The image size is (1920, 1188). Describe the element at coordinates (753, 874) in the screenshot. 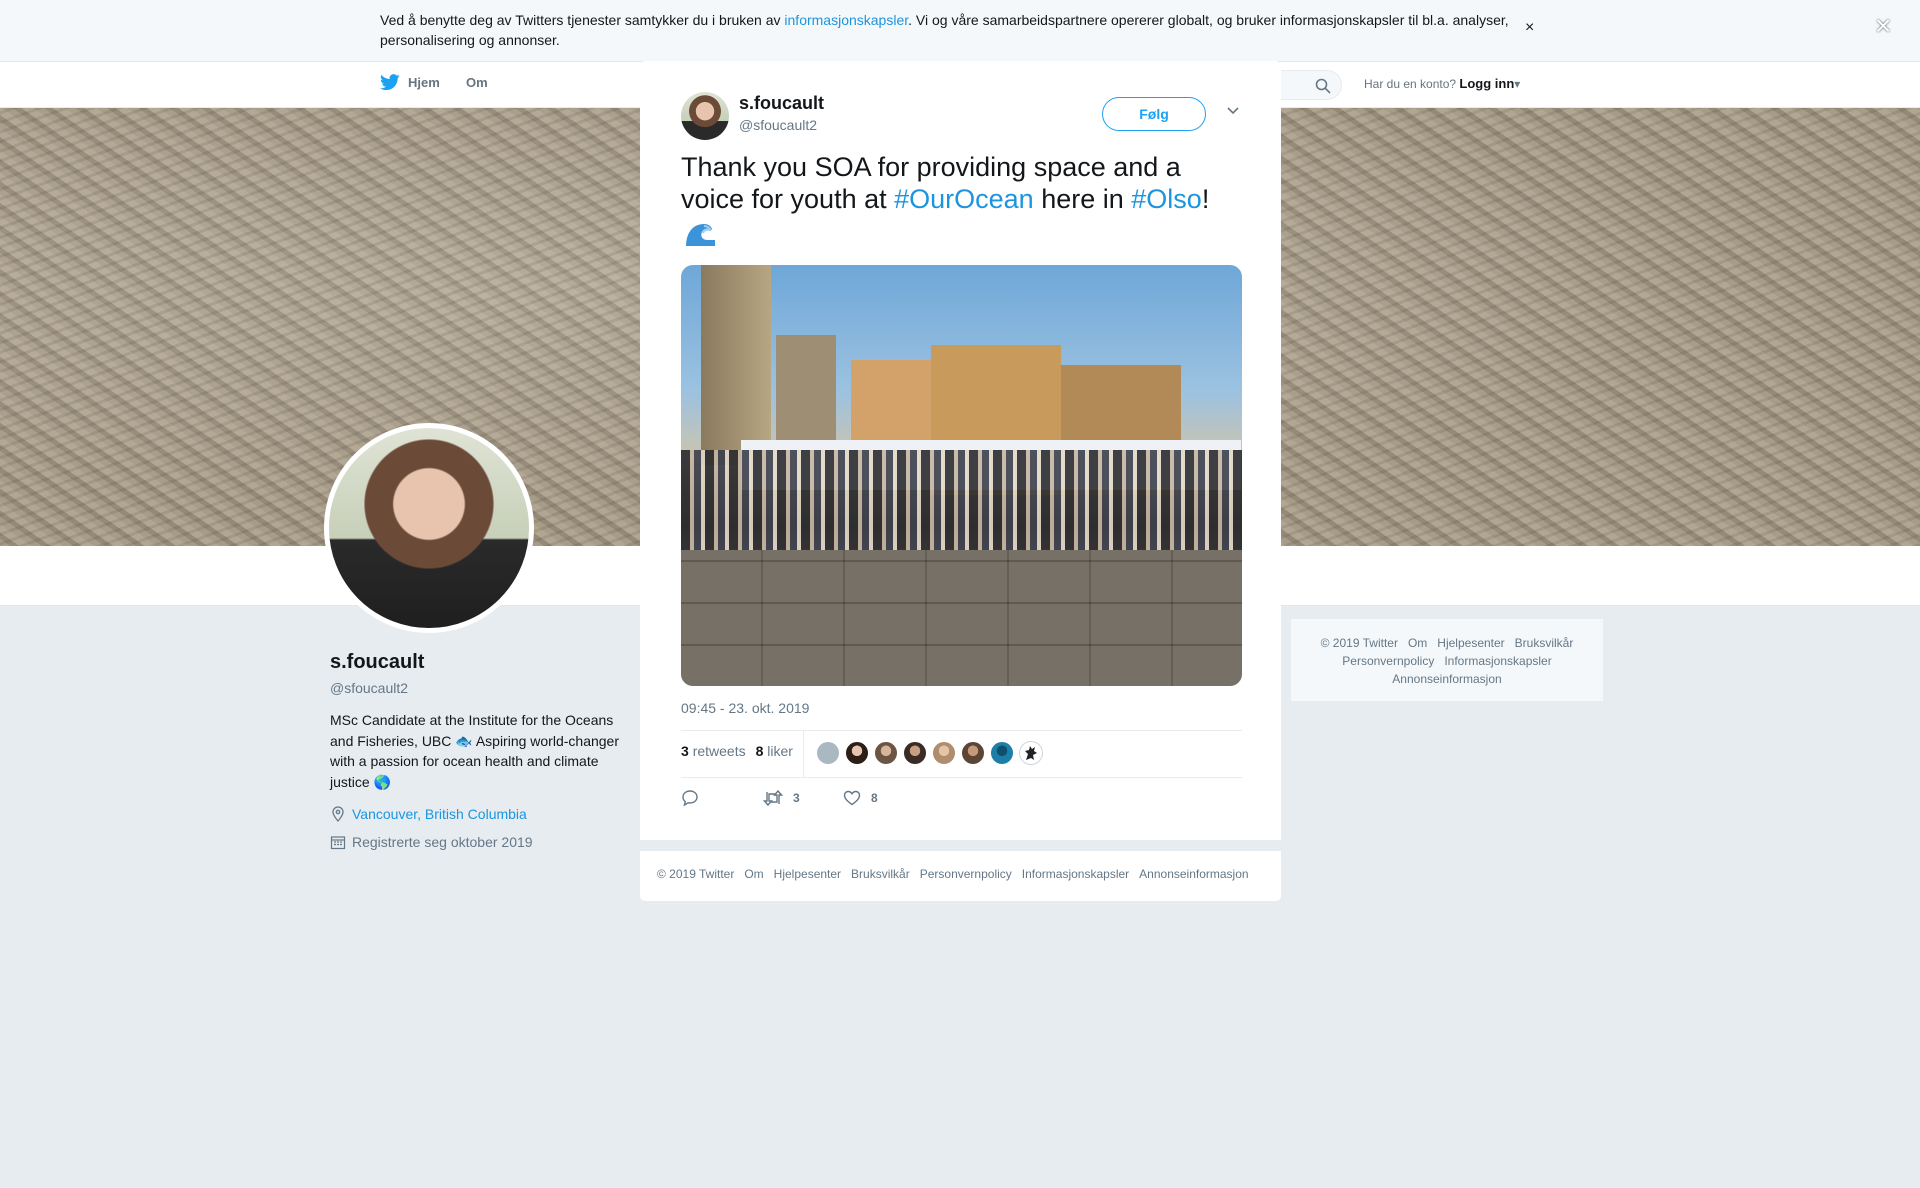

I see `footer-about: Om` at that location.